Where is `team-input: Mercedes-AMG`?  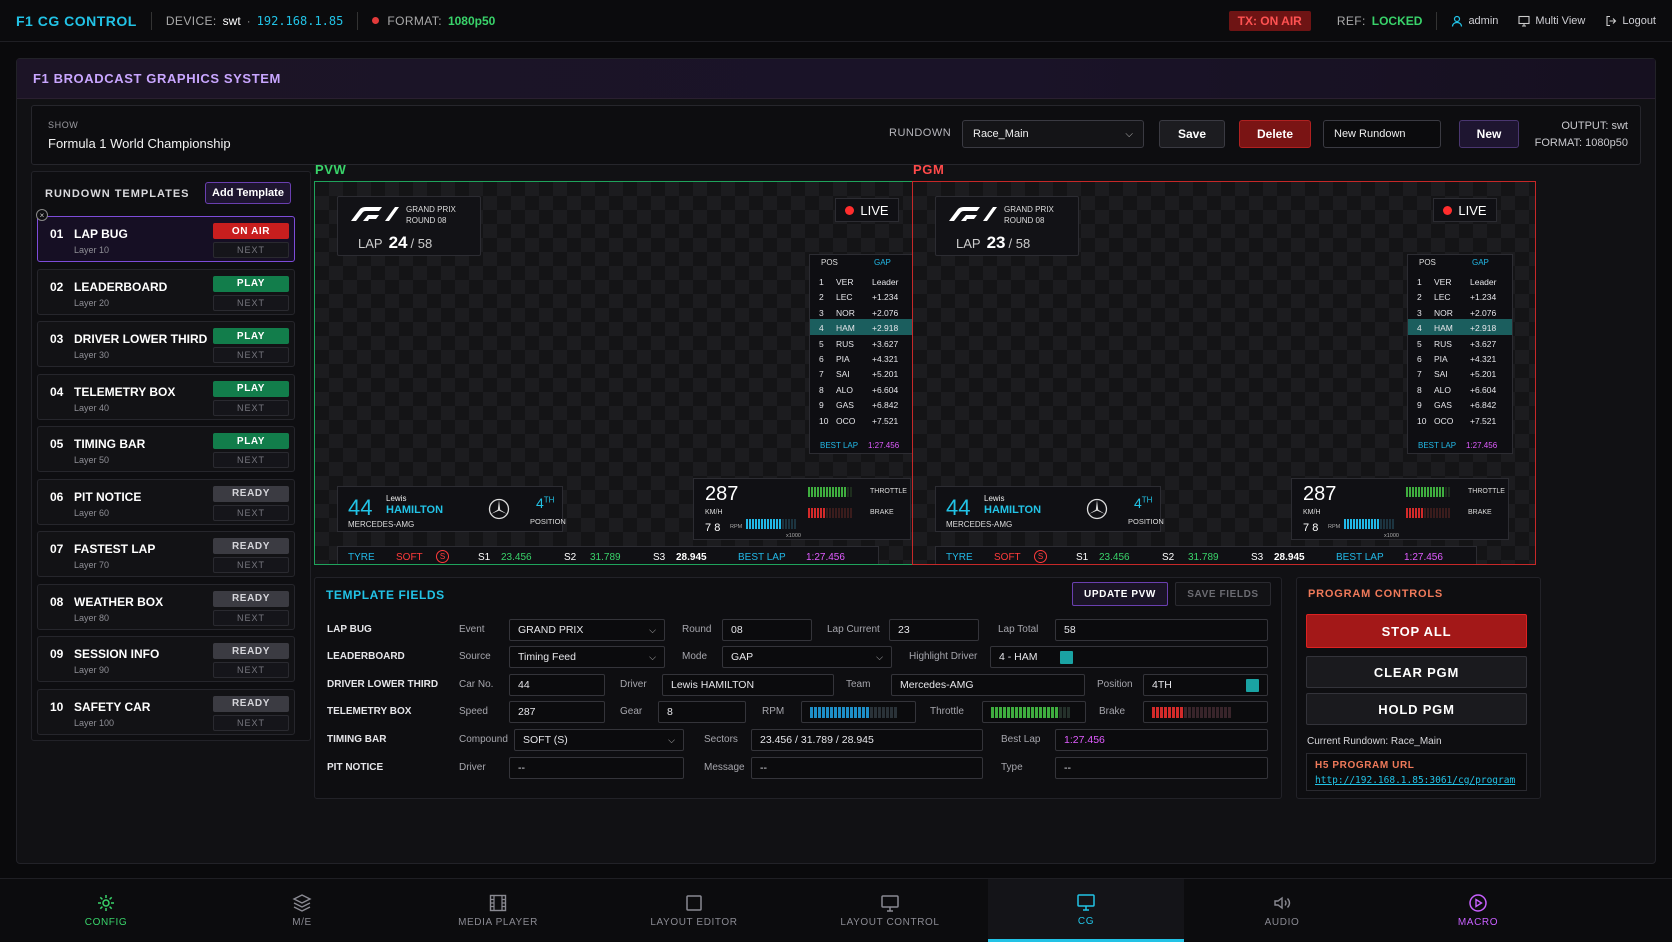 team-input: Mercedes-AMG is located at coordinates (988, 685).